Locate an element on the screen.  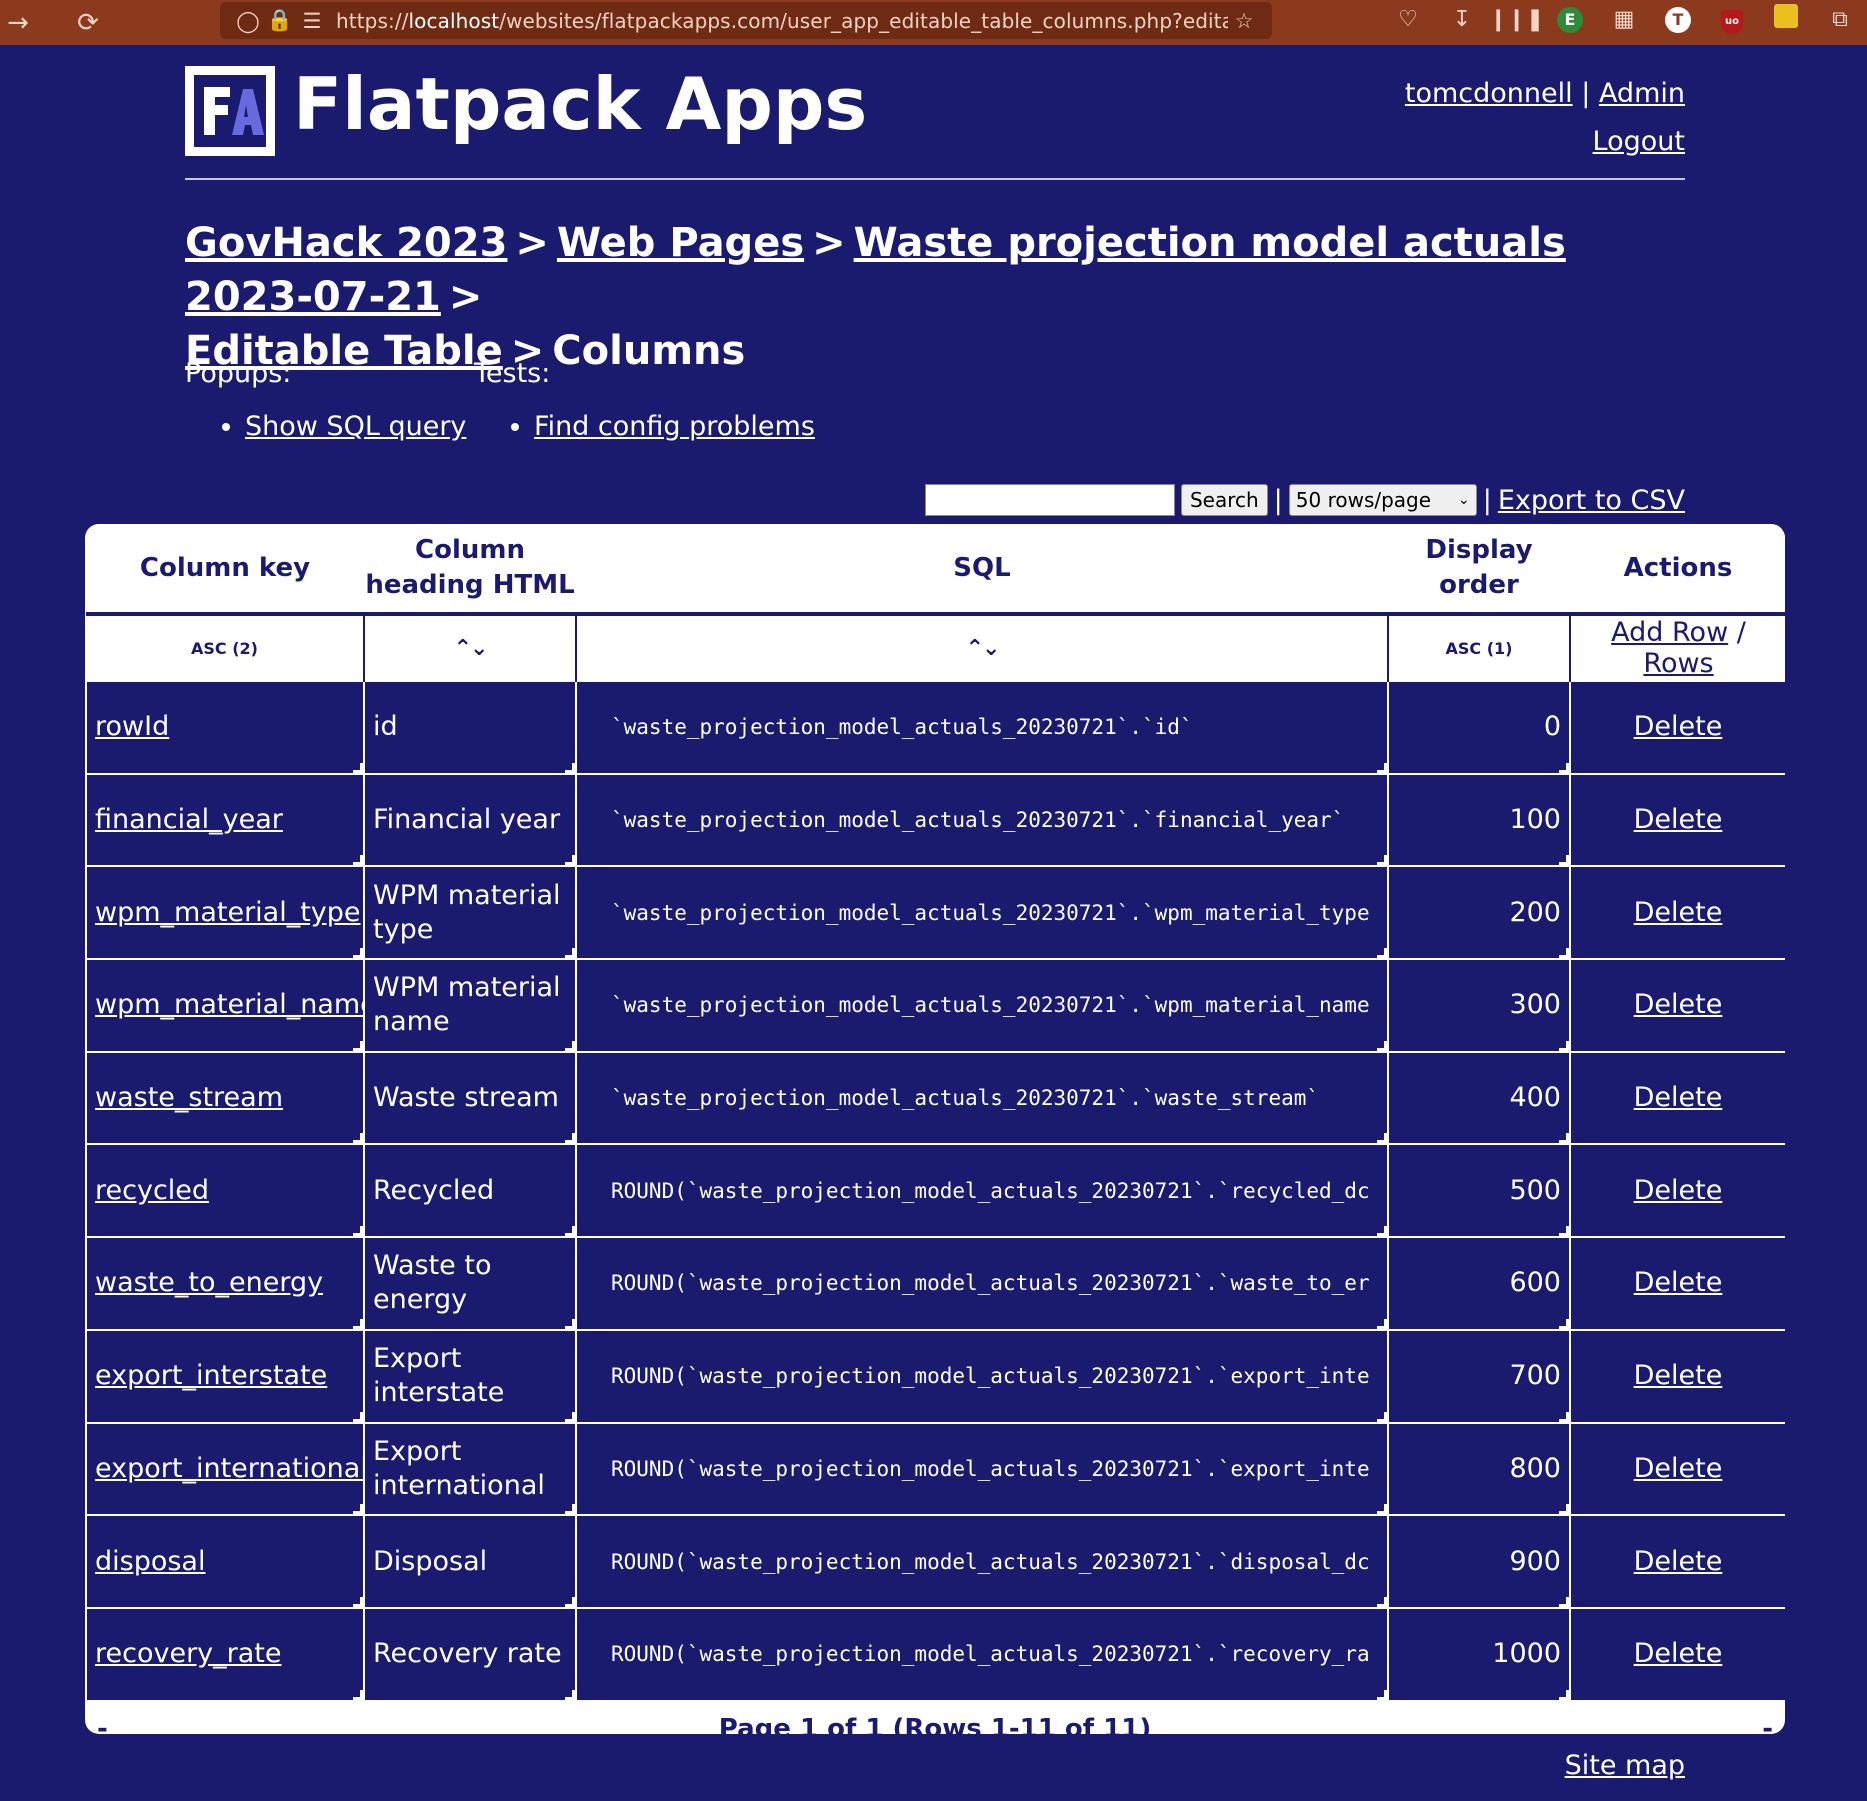
user-links: tomcdonnell | Admin Logout is located at coordinates (1545, 118).